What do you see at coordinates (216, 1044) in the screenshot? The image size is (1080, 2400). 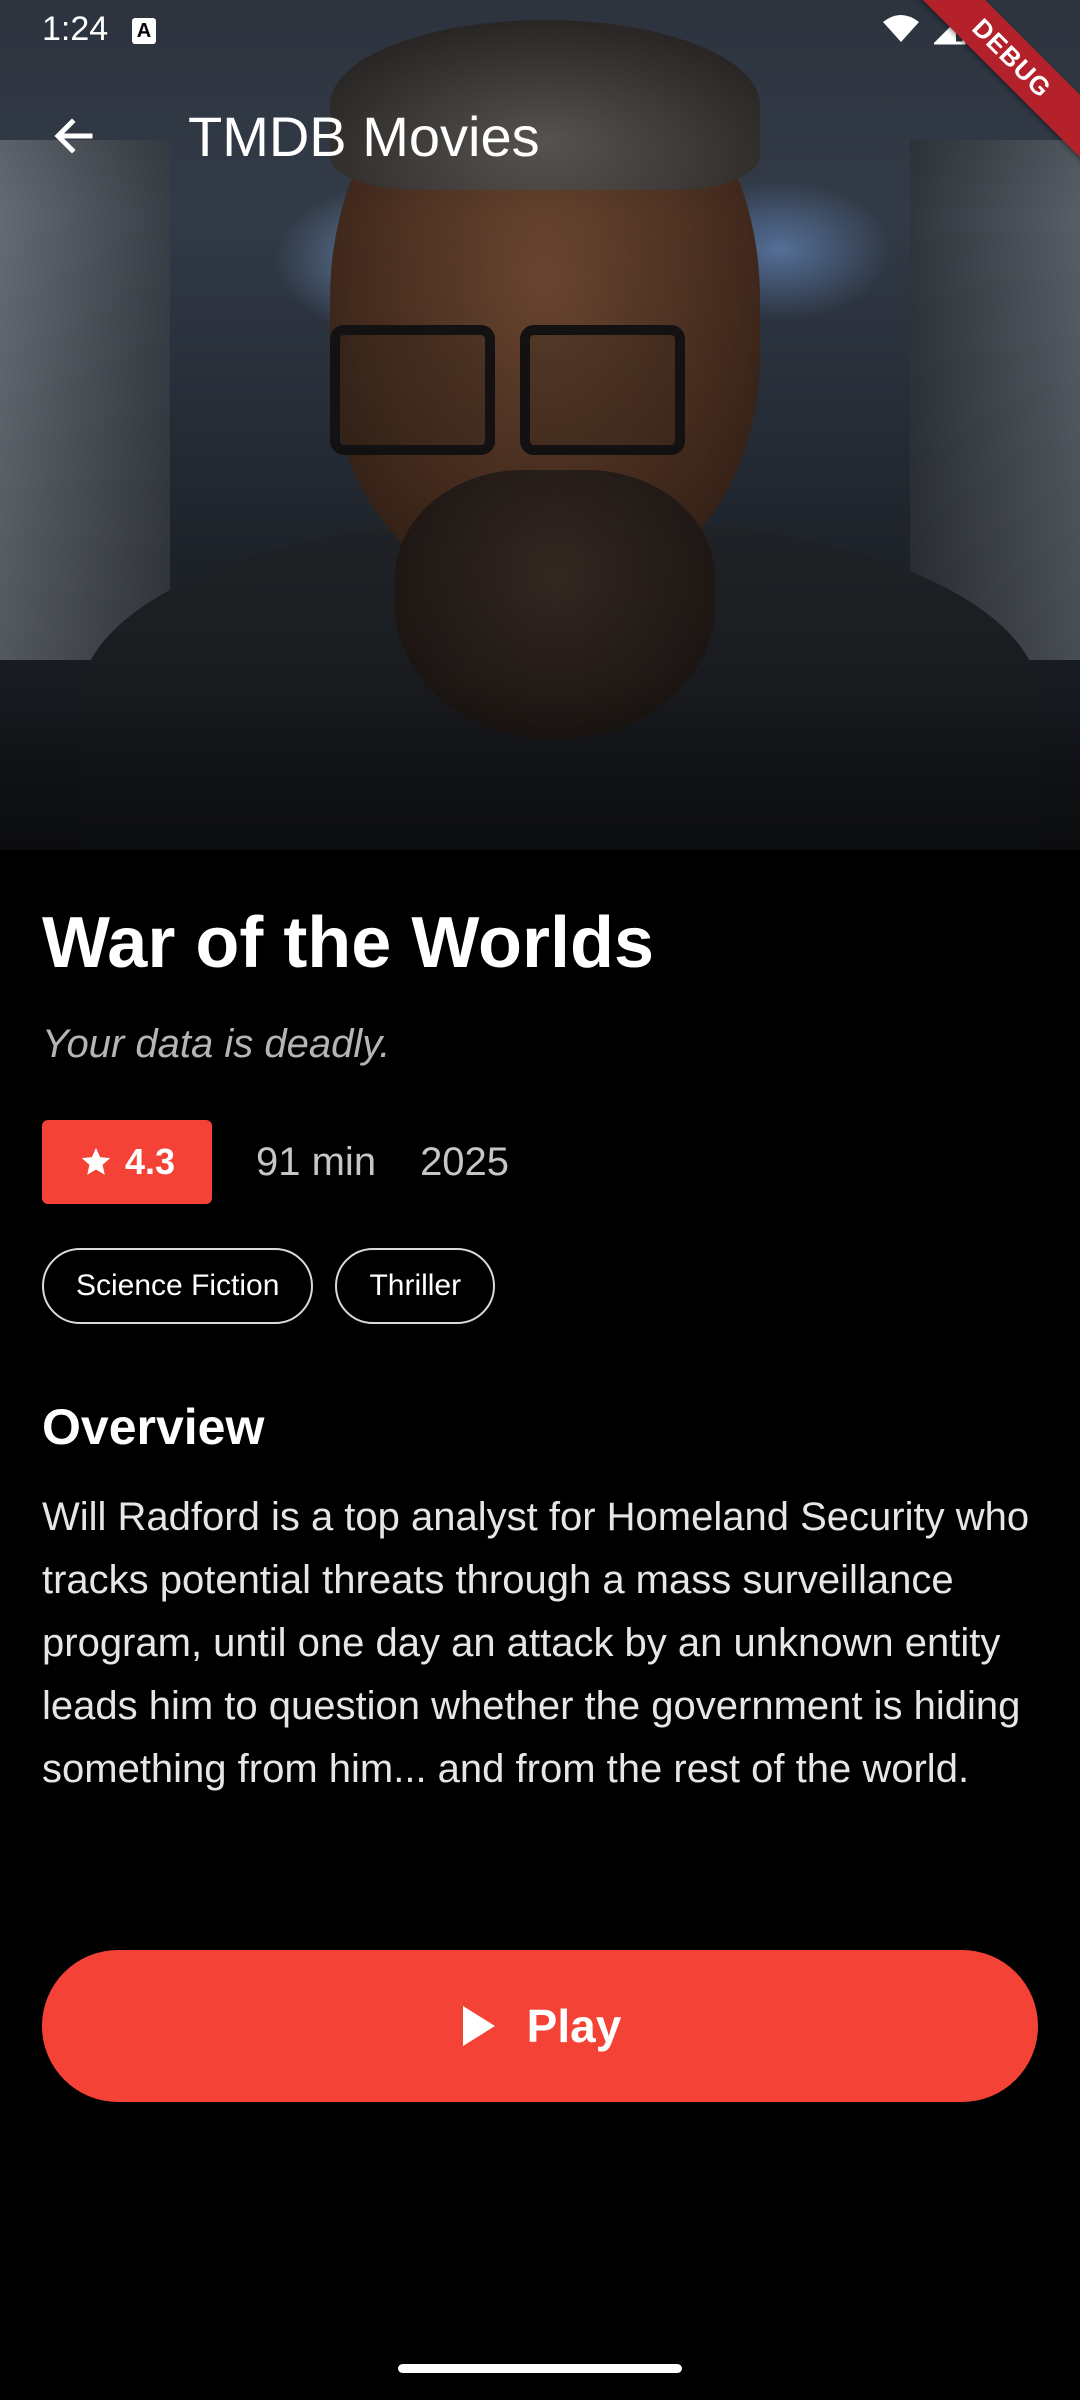 I see `movie-tagline: Your data is deadly.` at bounding box center [216, 1044].